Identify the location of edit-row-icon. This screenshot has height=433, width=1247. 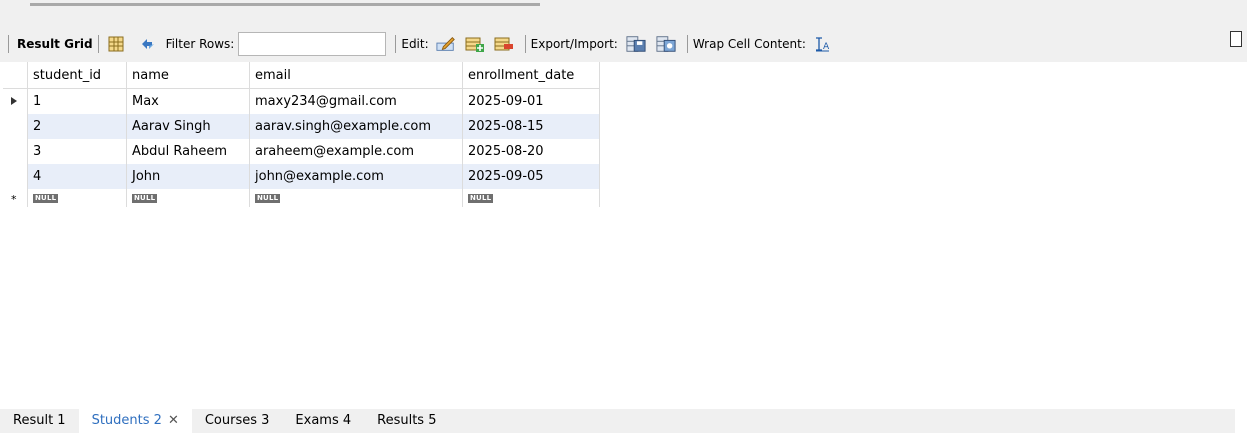
(446, 44).